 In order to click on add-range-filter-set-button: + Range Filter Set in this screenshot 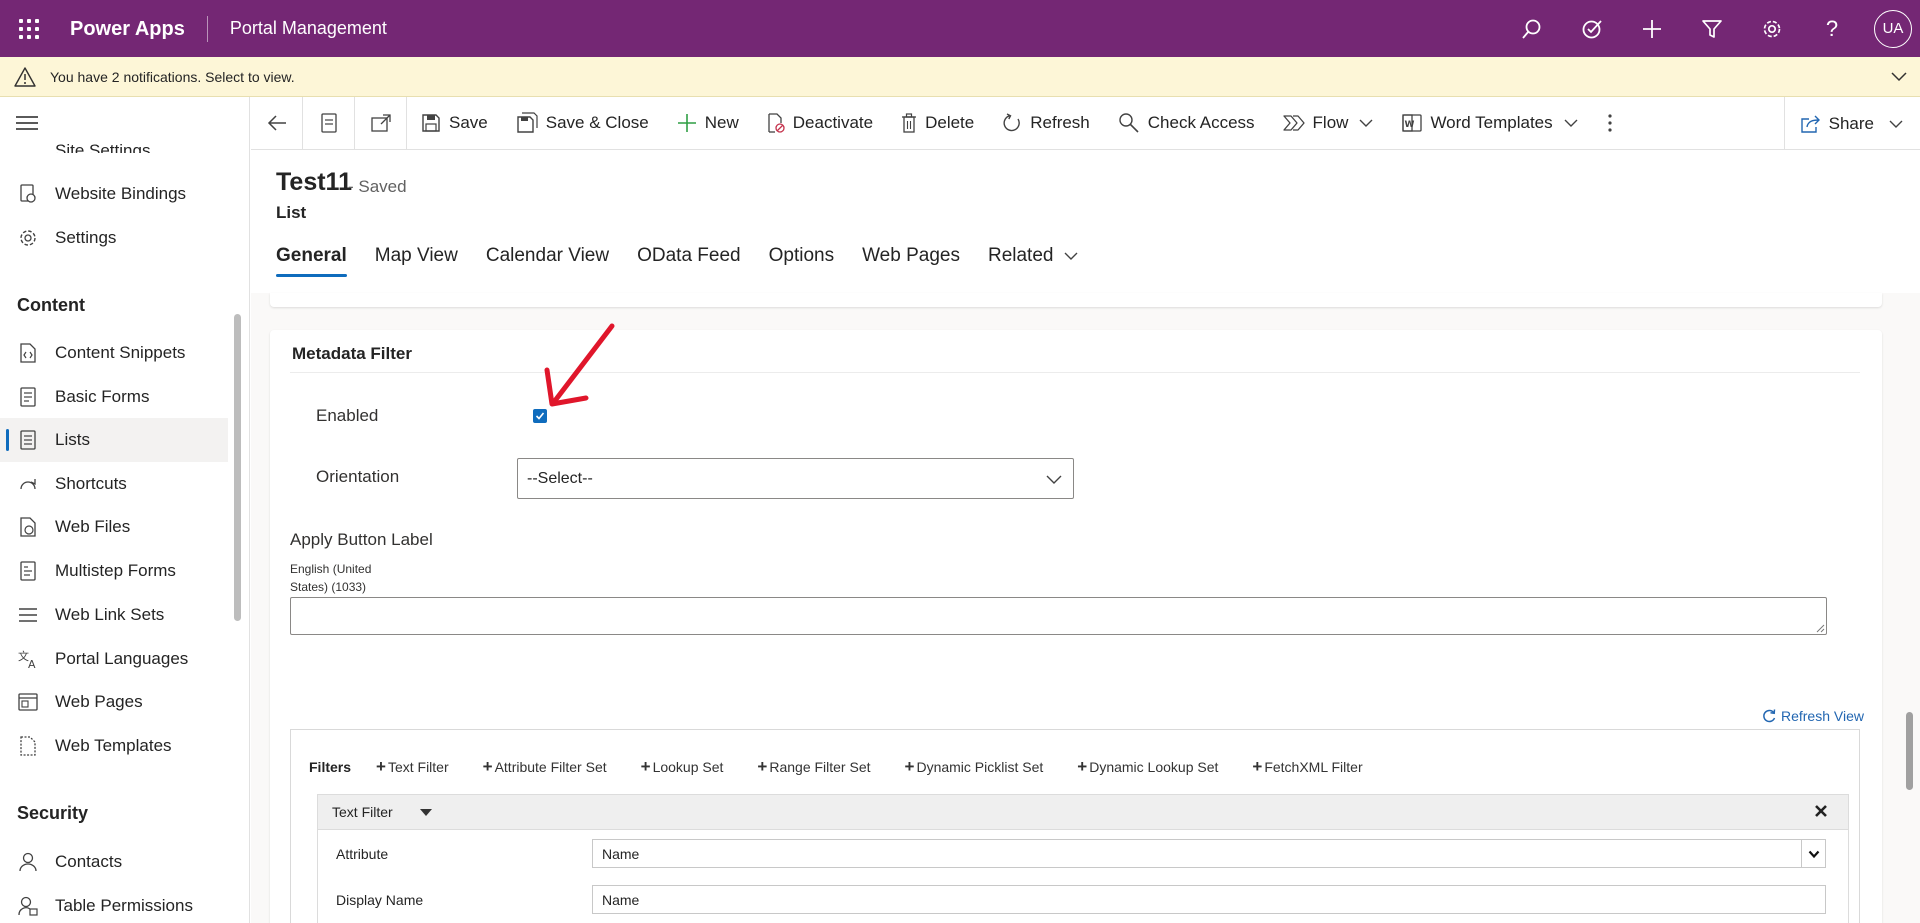, I will do `click(813, 766)`.